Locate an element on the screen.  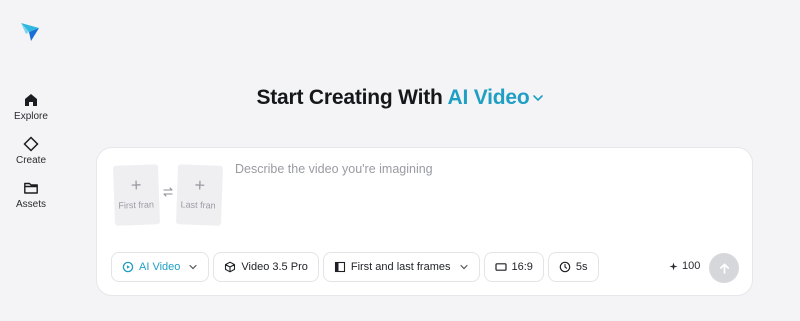
mode-dropdown-label: AI Video is located at coordinates (160, 267).